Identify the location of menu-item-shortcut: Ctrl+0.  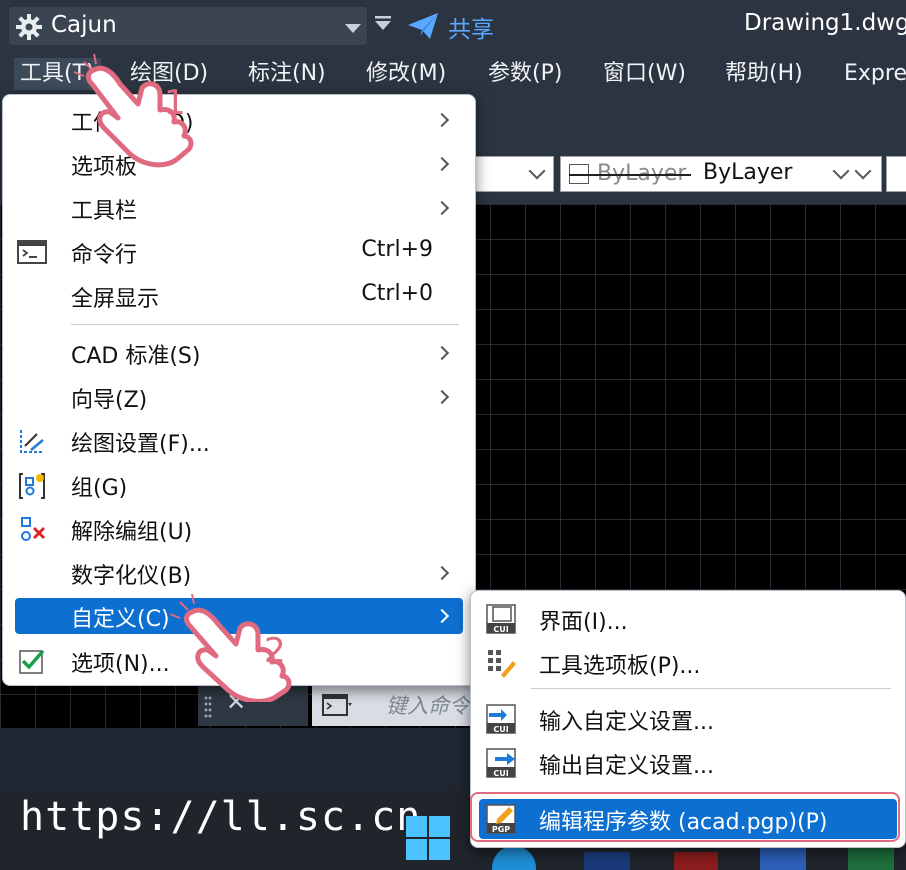
(397, 293).